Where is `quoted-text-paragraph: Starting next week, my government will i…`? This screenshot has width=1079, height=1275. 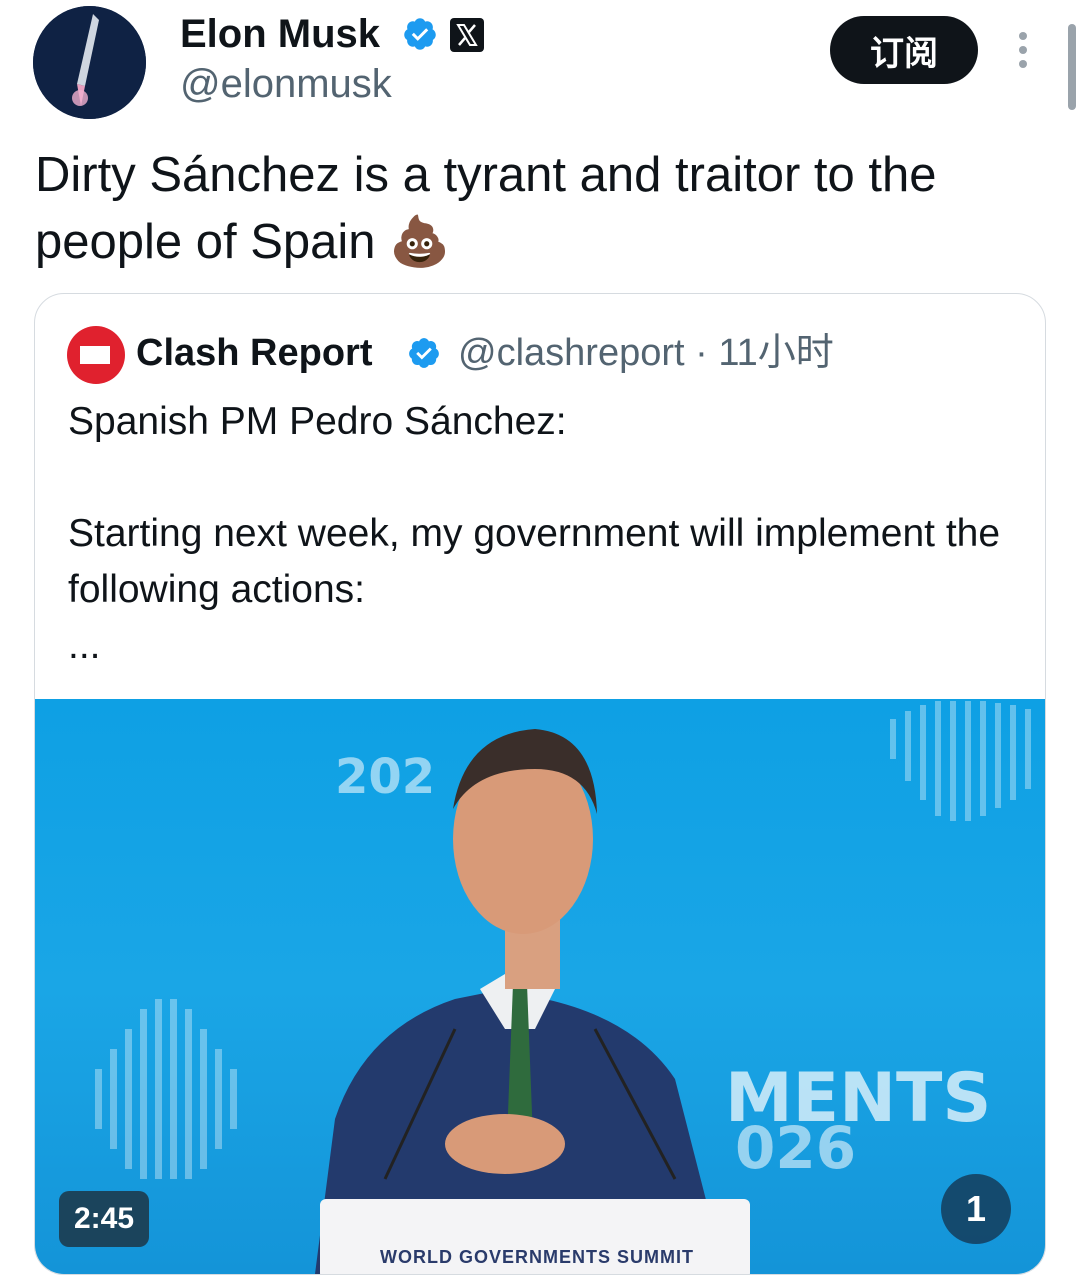
quoted-text-paragraph: Starting next week, my government will i… is located at coordinates (534, 561).